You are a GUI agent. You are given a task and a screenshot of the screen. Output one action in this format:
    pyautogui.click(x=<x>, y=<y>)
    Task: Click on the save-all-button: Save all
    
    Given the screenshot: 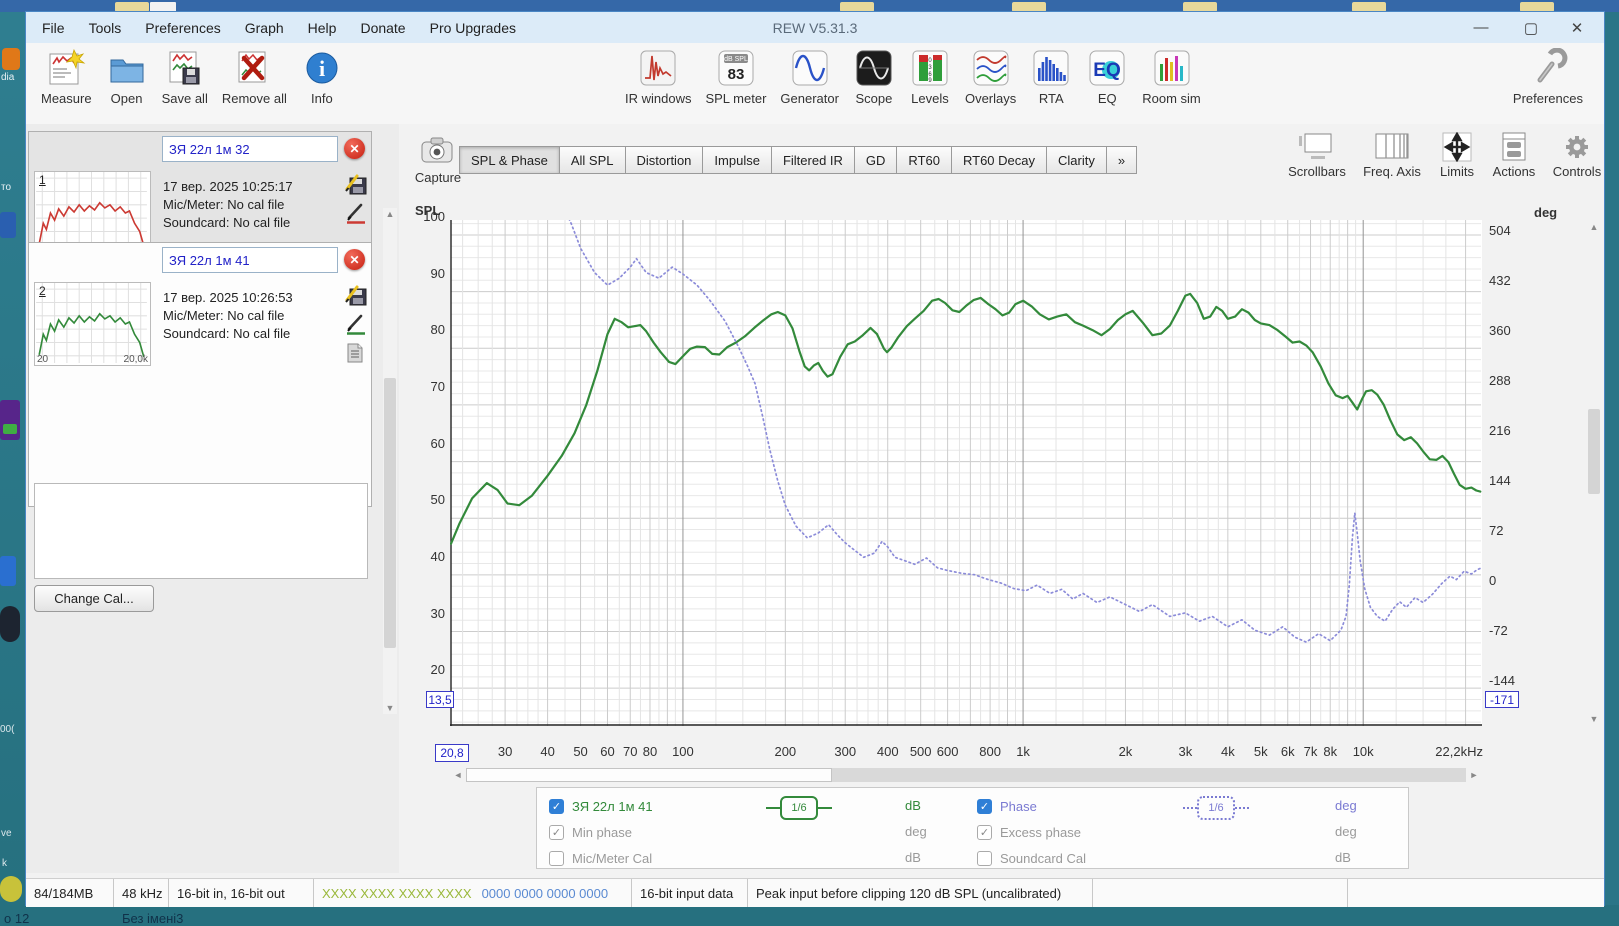 What is the action you would take?
    pyautogui.click(x=185, y=76)
    